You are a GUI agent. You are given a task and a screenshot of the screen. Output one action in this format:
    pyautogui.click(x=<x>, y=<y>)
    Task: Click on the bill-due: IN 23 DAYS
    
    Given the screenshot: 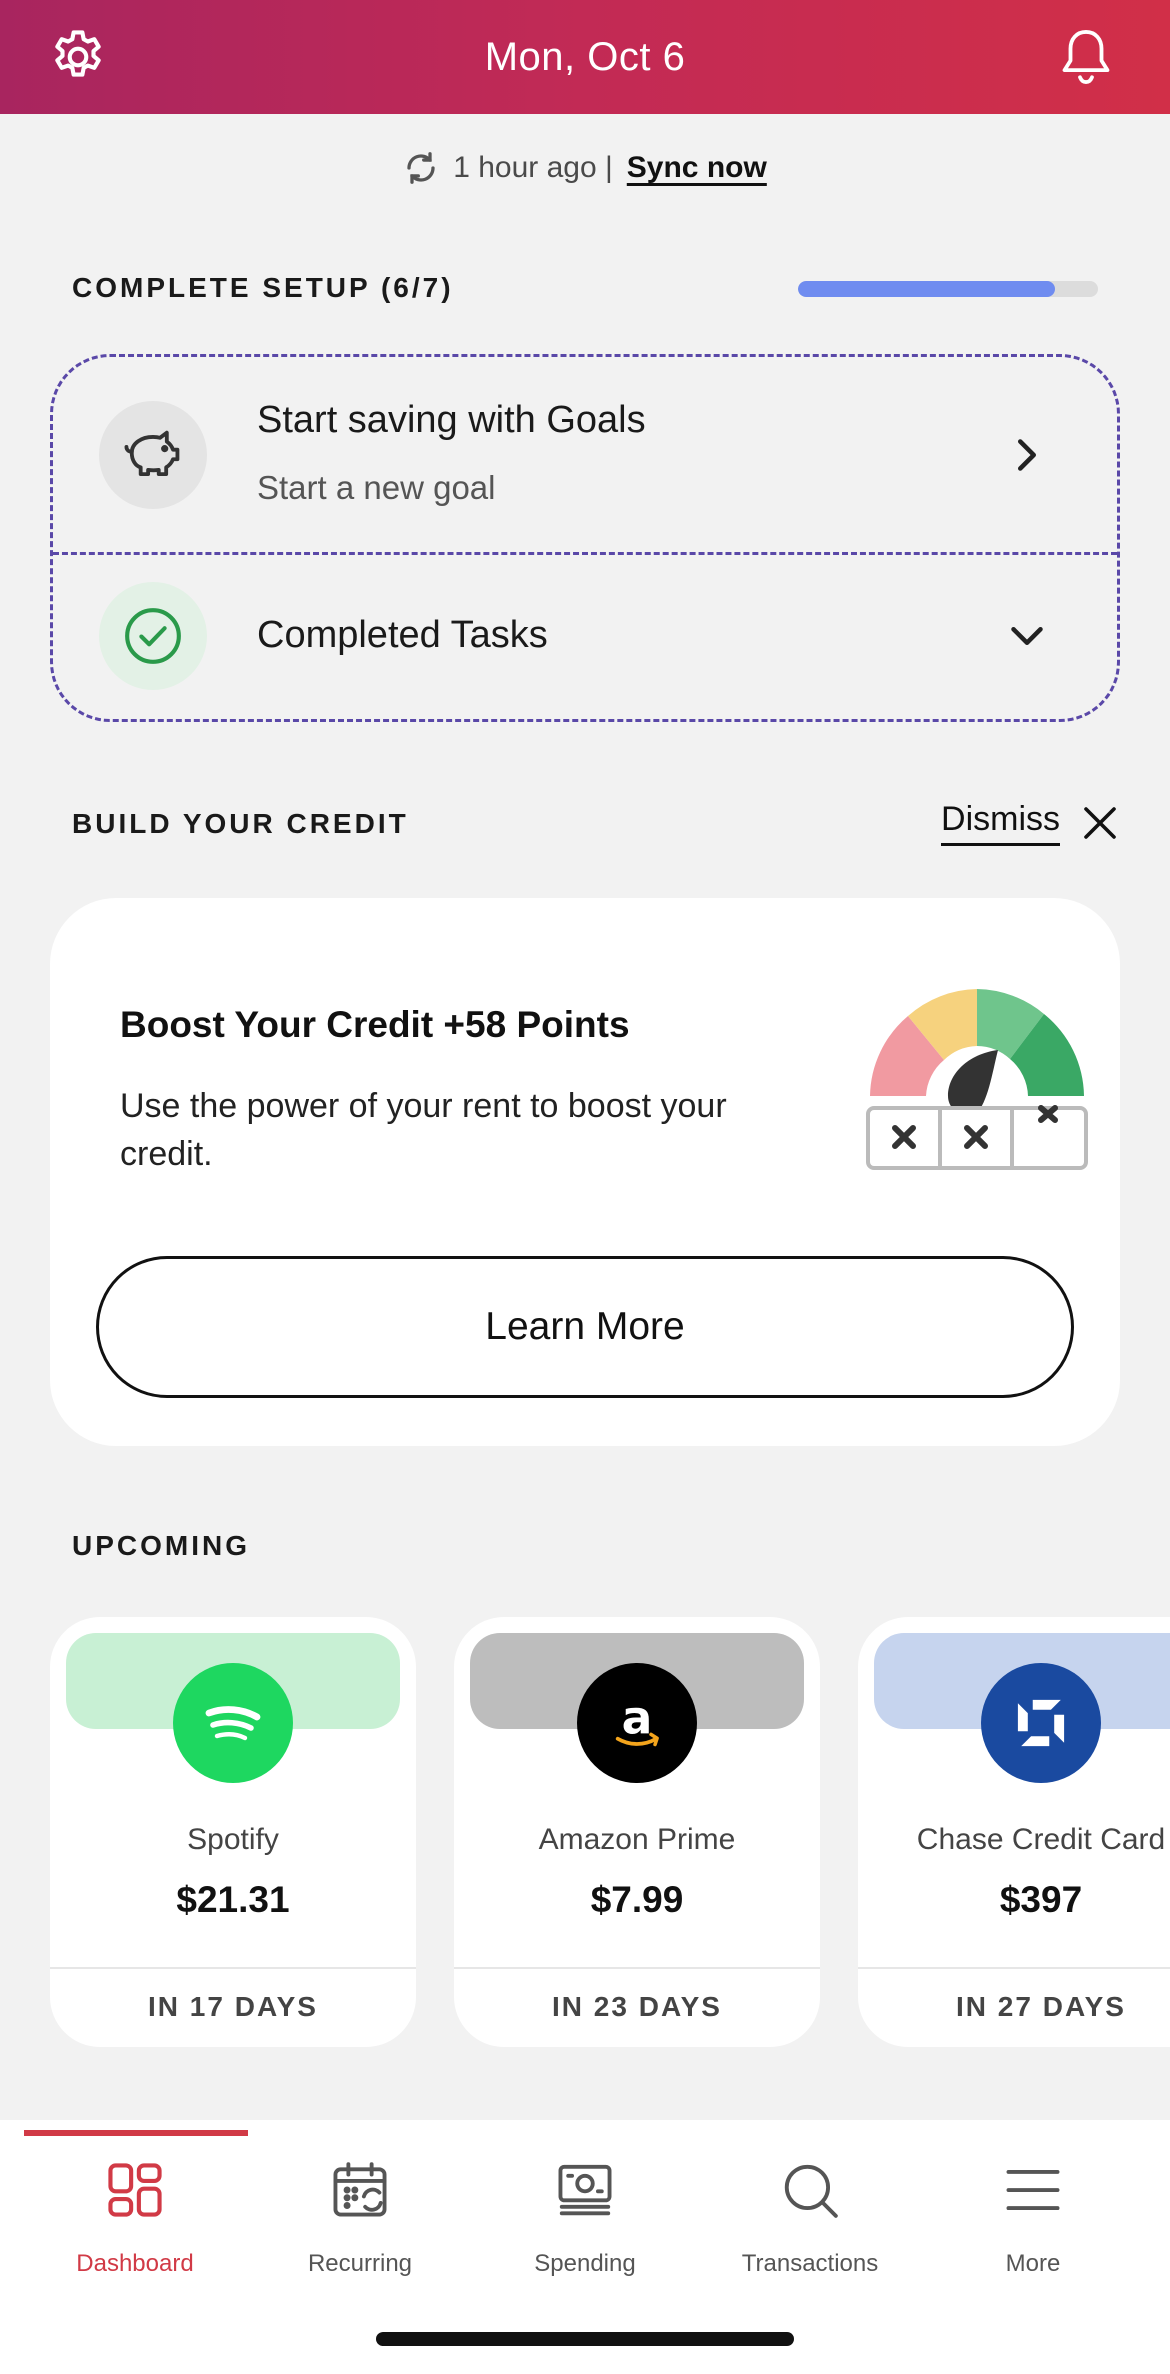 What is the action you would take?
    pyautogui.click(x=637, y=2006)
    